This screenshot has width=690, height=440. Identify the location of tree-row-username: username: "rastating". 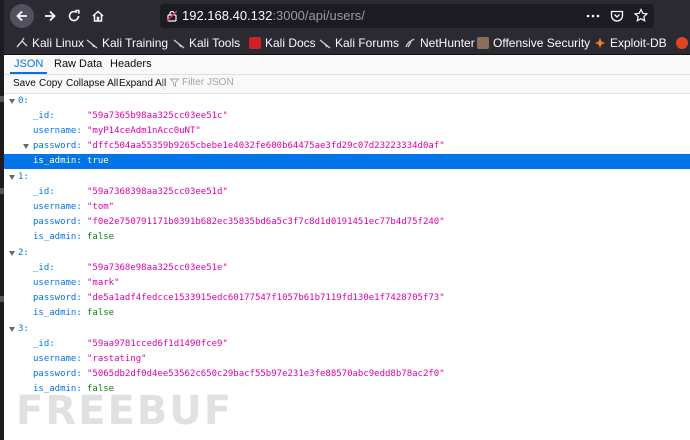
(347, 359).